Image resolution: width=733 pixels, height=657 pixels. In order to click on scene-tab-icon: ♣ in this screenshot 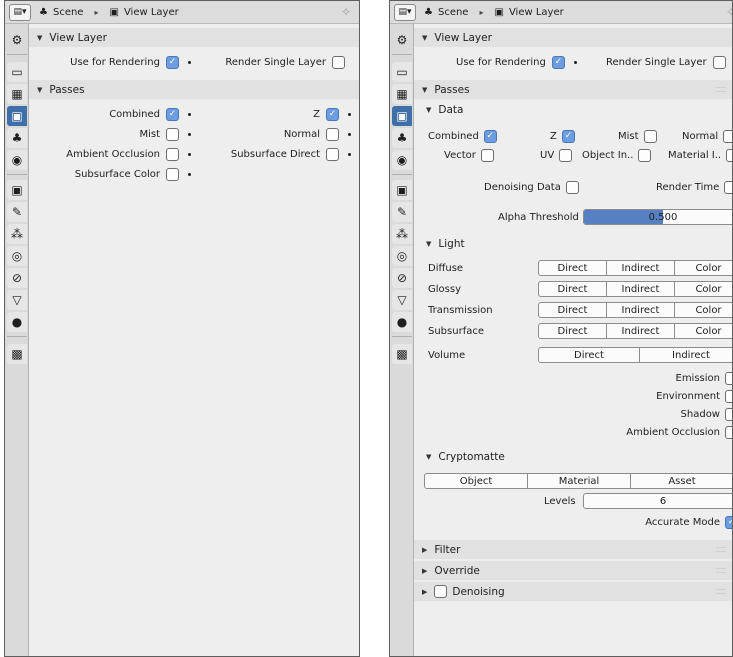, I will do `click(402, 138)`.